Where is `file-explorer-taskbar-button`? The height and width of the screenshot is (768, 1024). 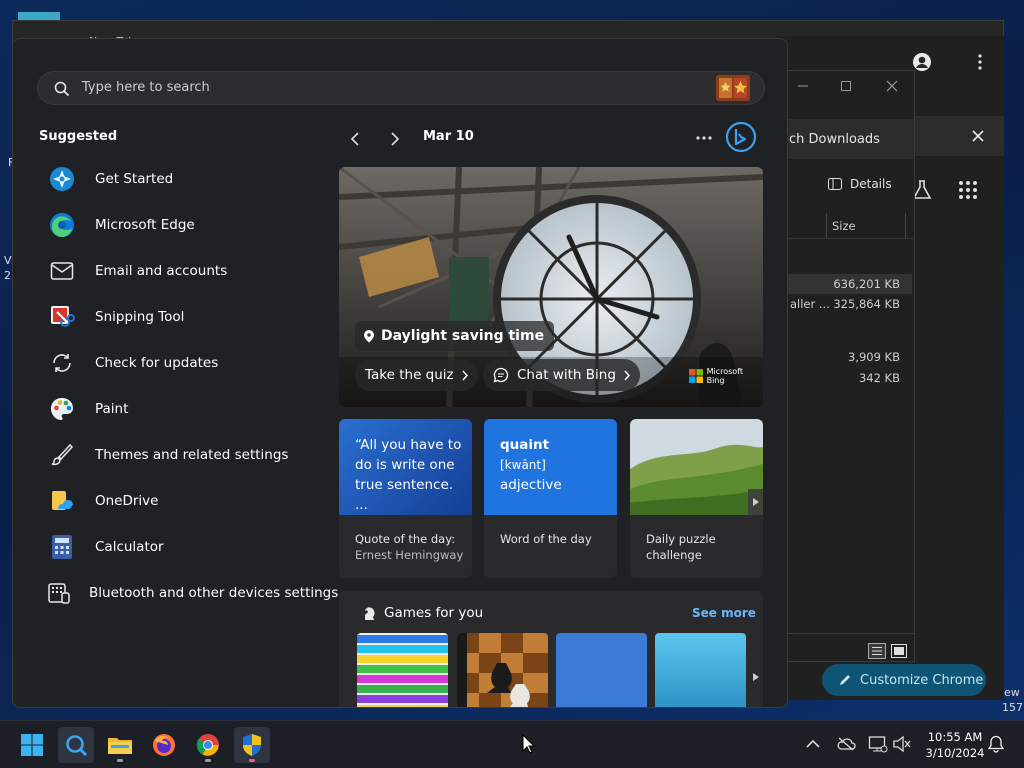 file-explorer-taskbar-button is located at coordinates (120, 745).